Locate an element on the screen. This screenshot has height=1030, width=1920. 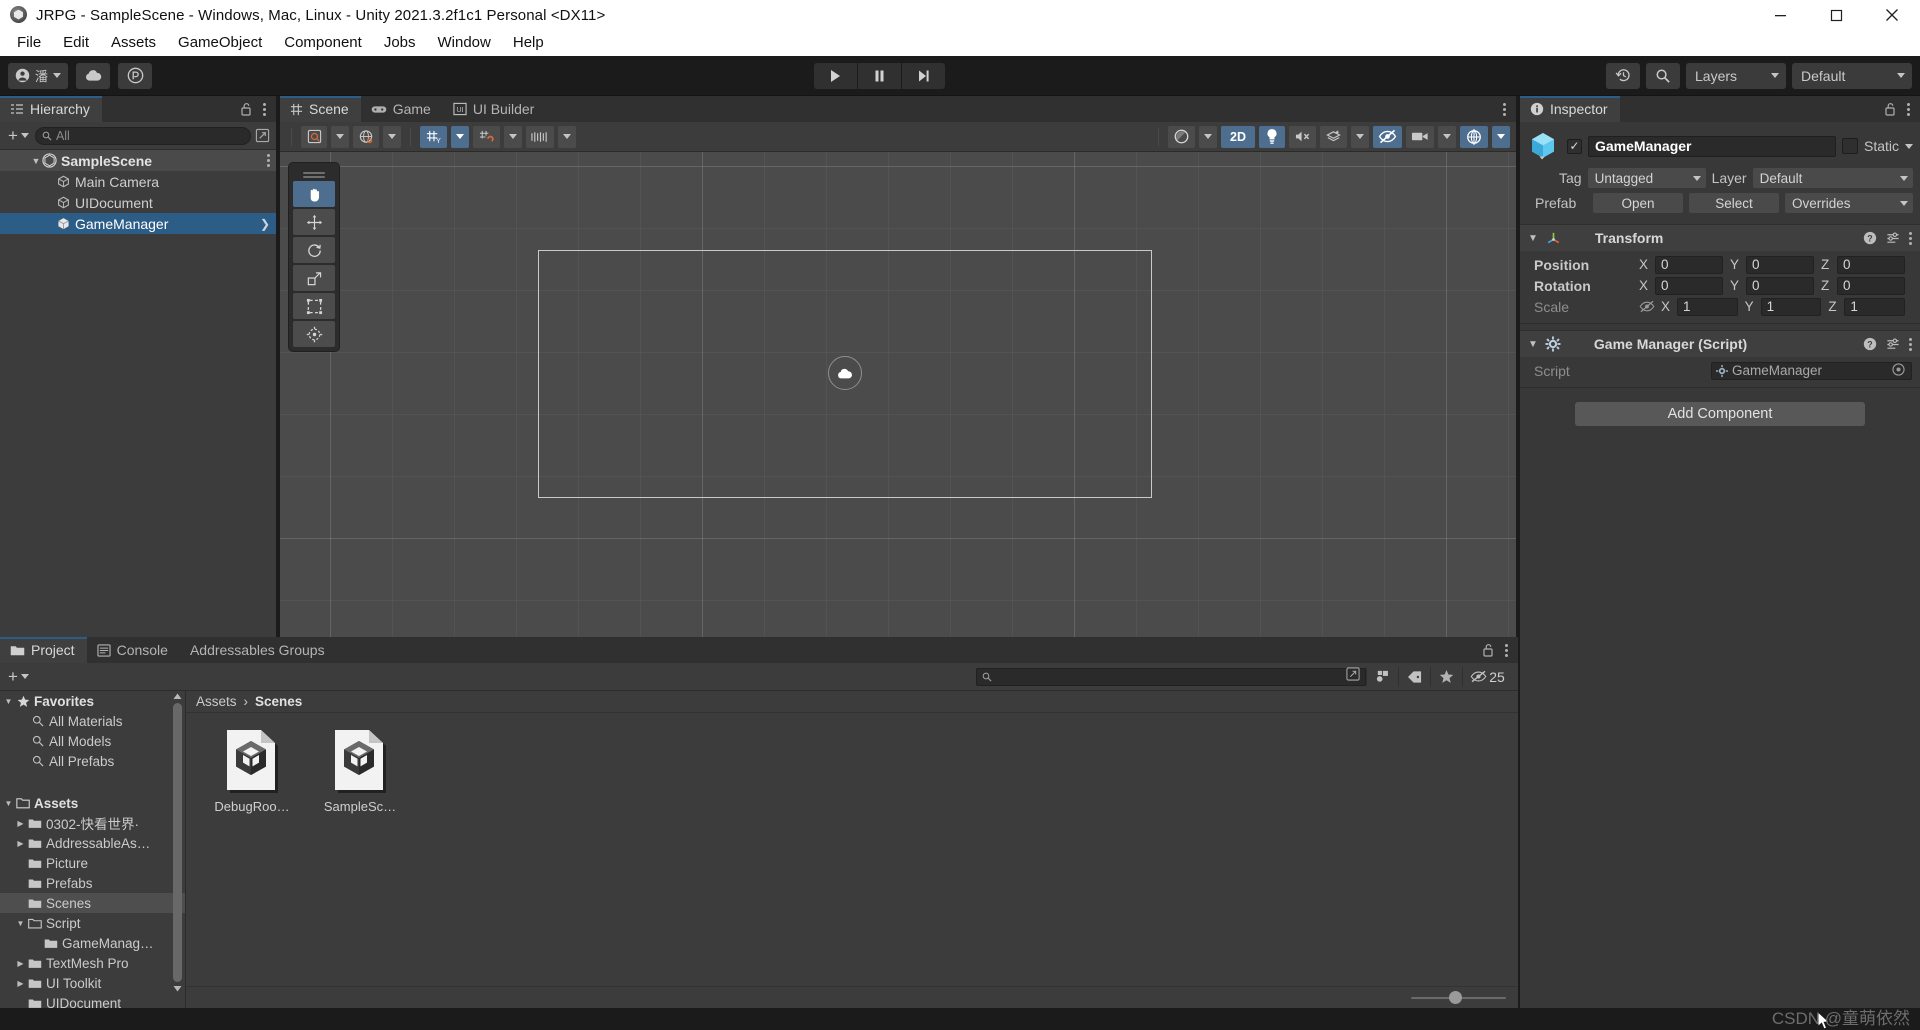
prefab-overrides-dropdown: Overrides is located at coordinates (1849, 203).